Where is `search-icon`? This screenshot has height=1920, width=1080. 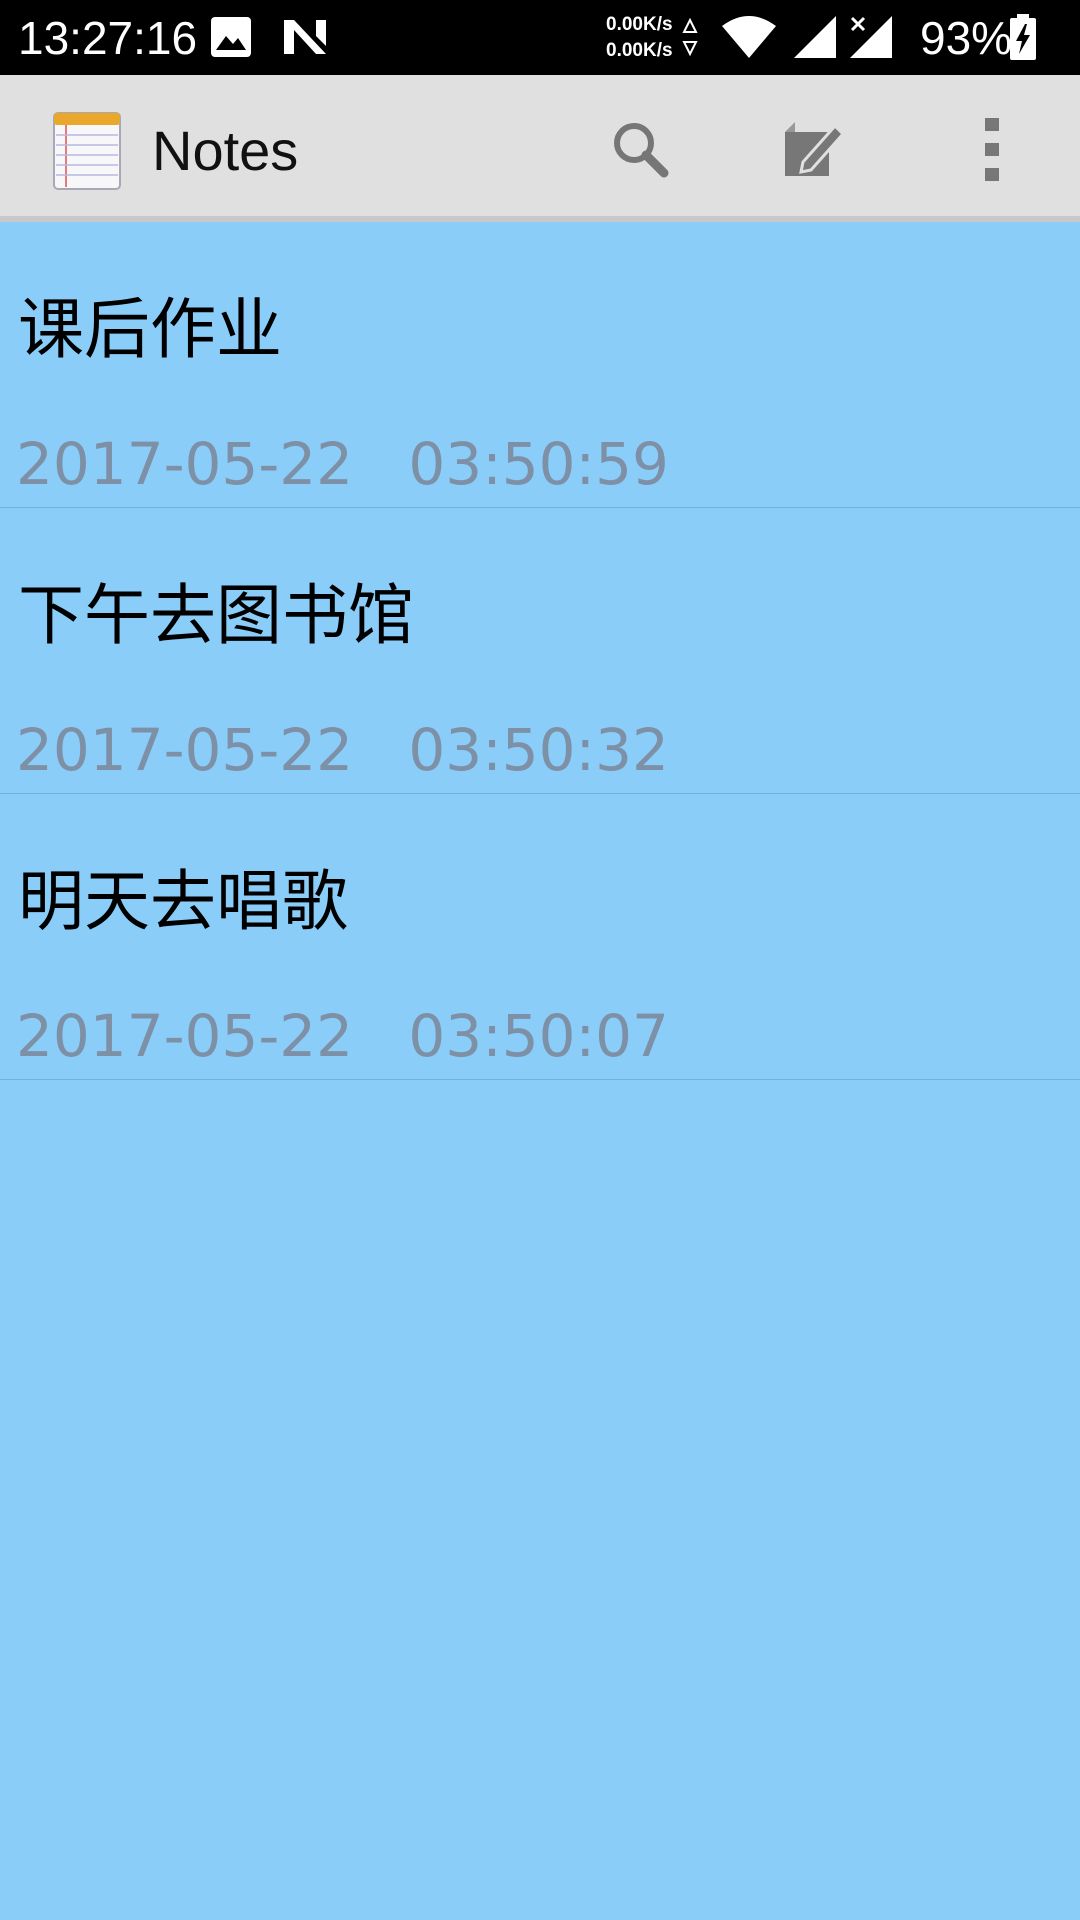 search-icon is located at coordinates (641, 150).